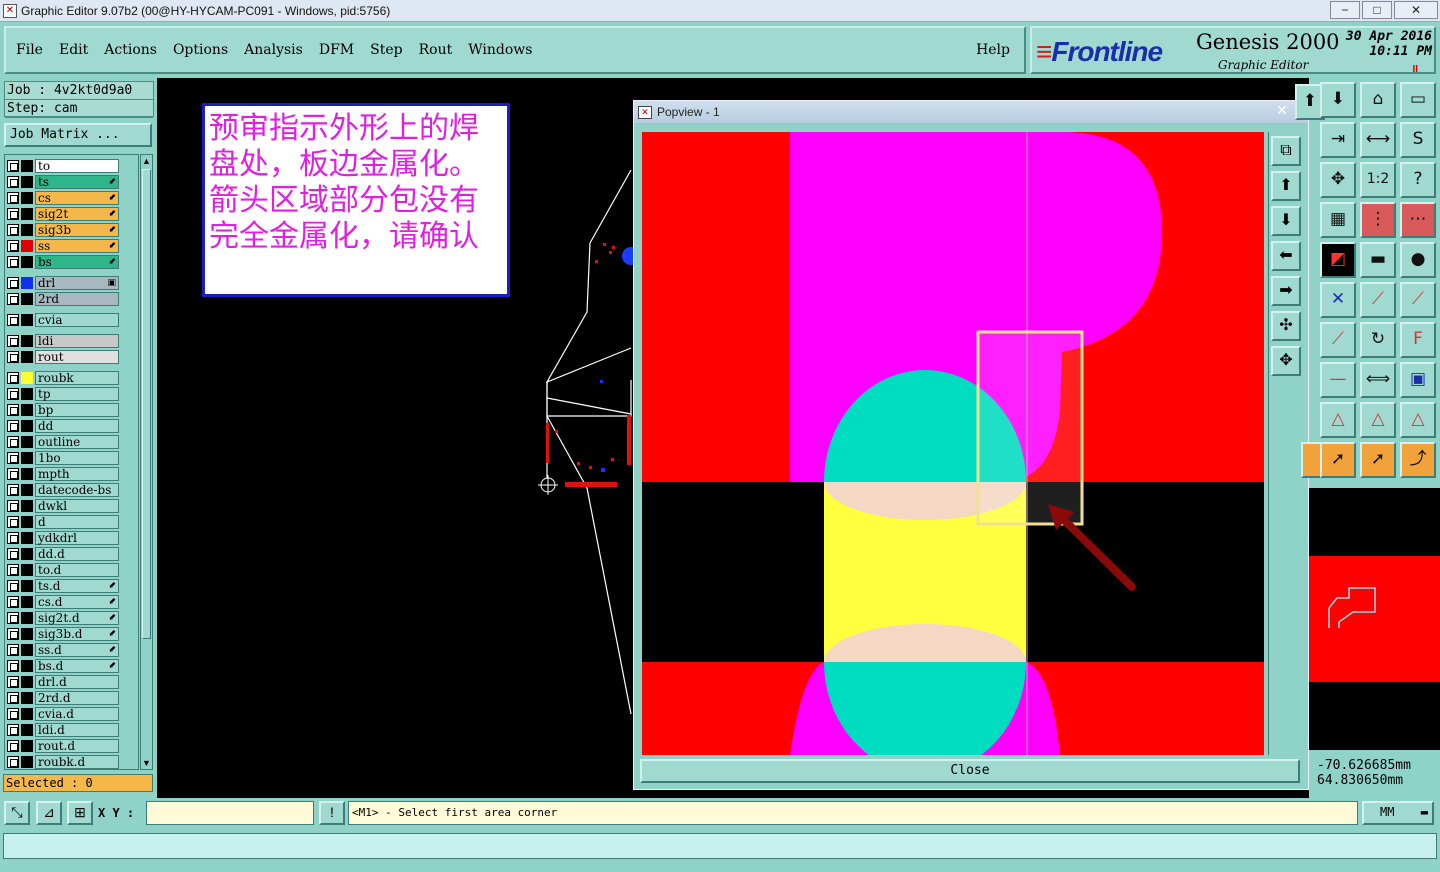 The width and height of the screenshot is (1440, 872). What do you see at coordinates (1286, 221) in the screenshot?
I see `zoom-down-icon: ⬇` at bounding box center [1286, 221].